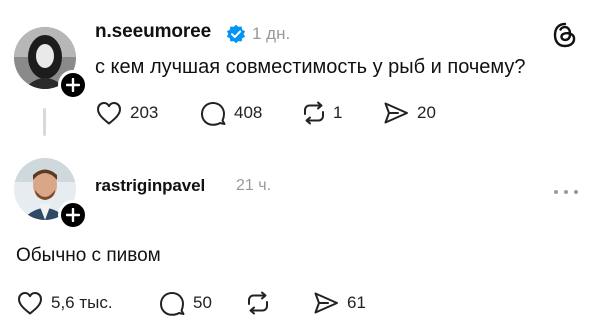  What do you see at coordinates (248, 112) in the screenshot?
I see `post-reply-count: 408` at bounding box center [248, 112].